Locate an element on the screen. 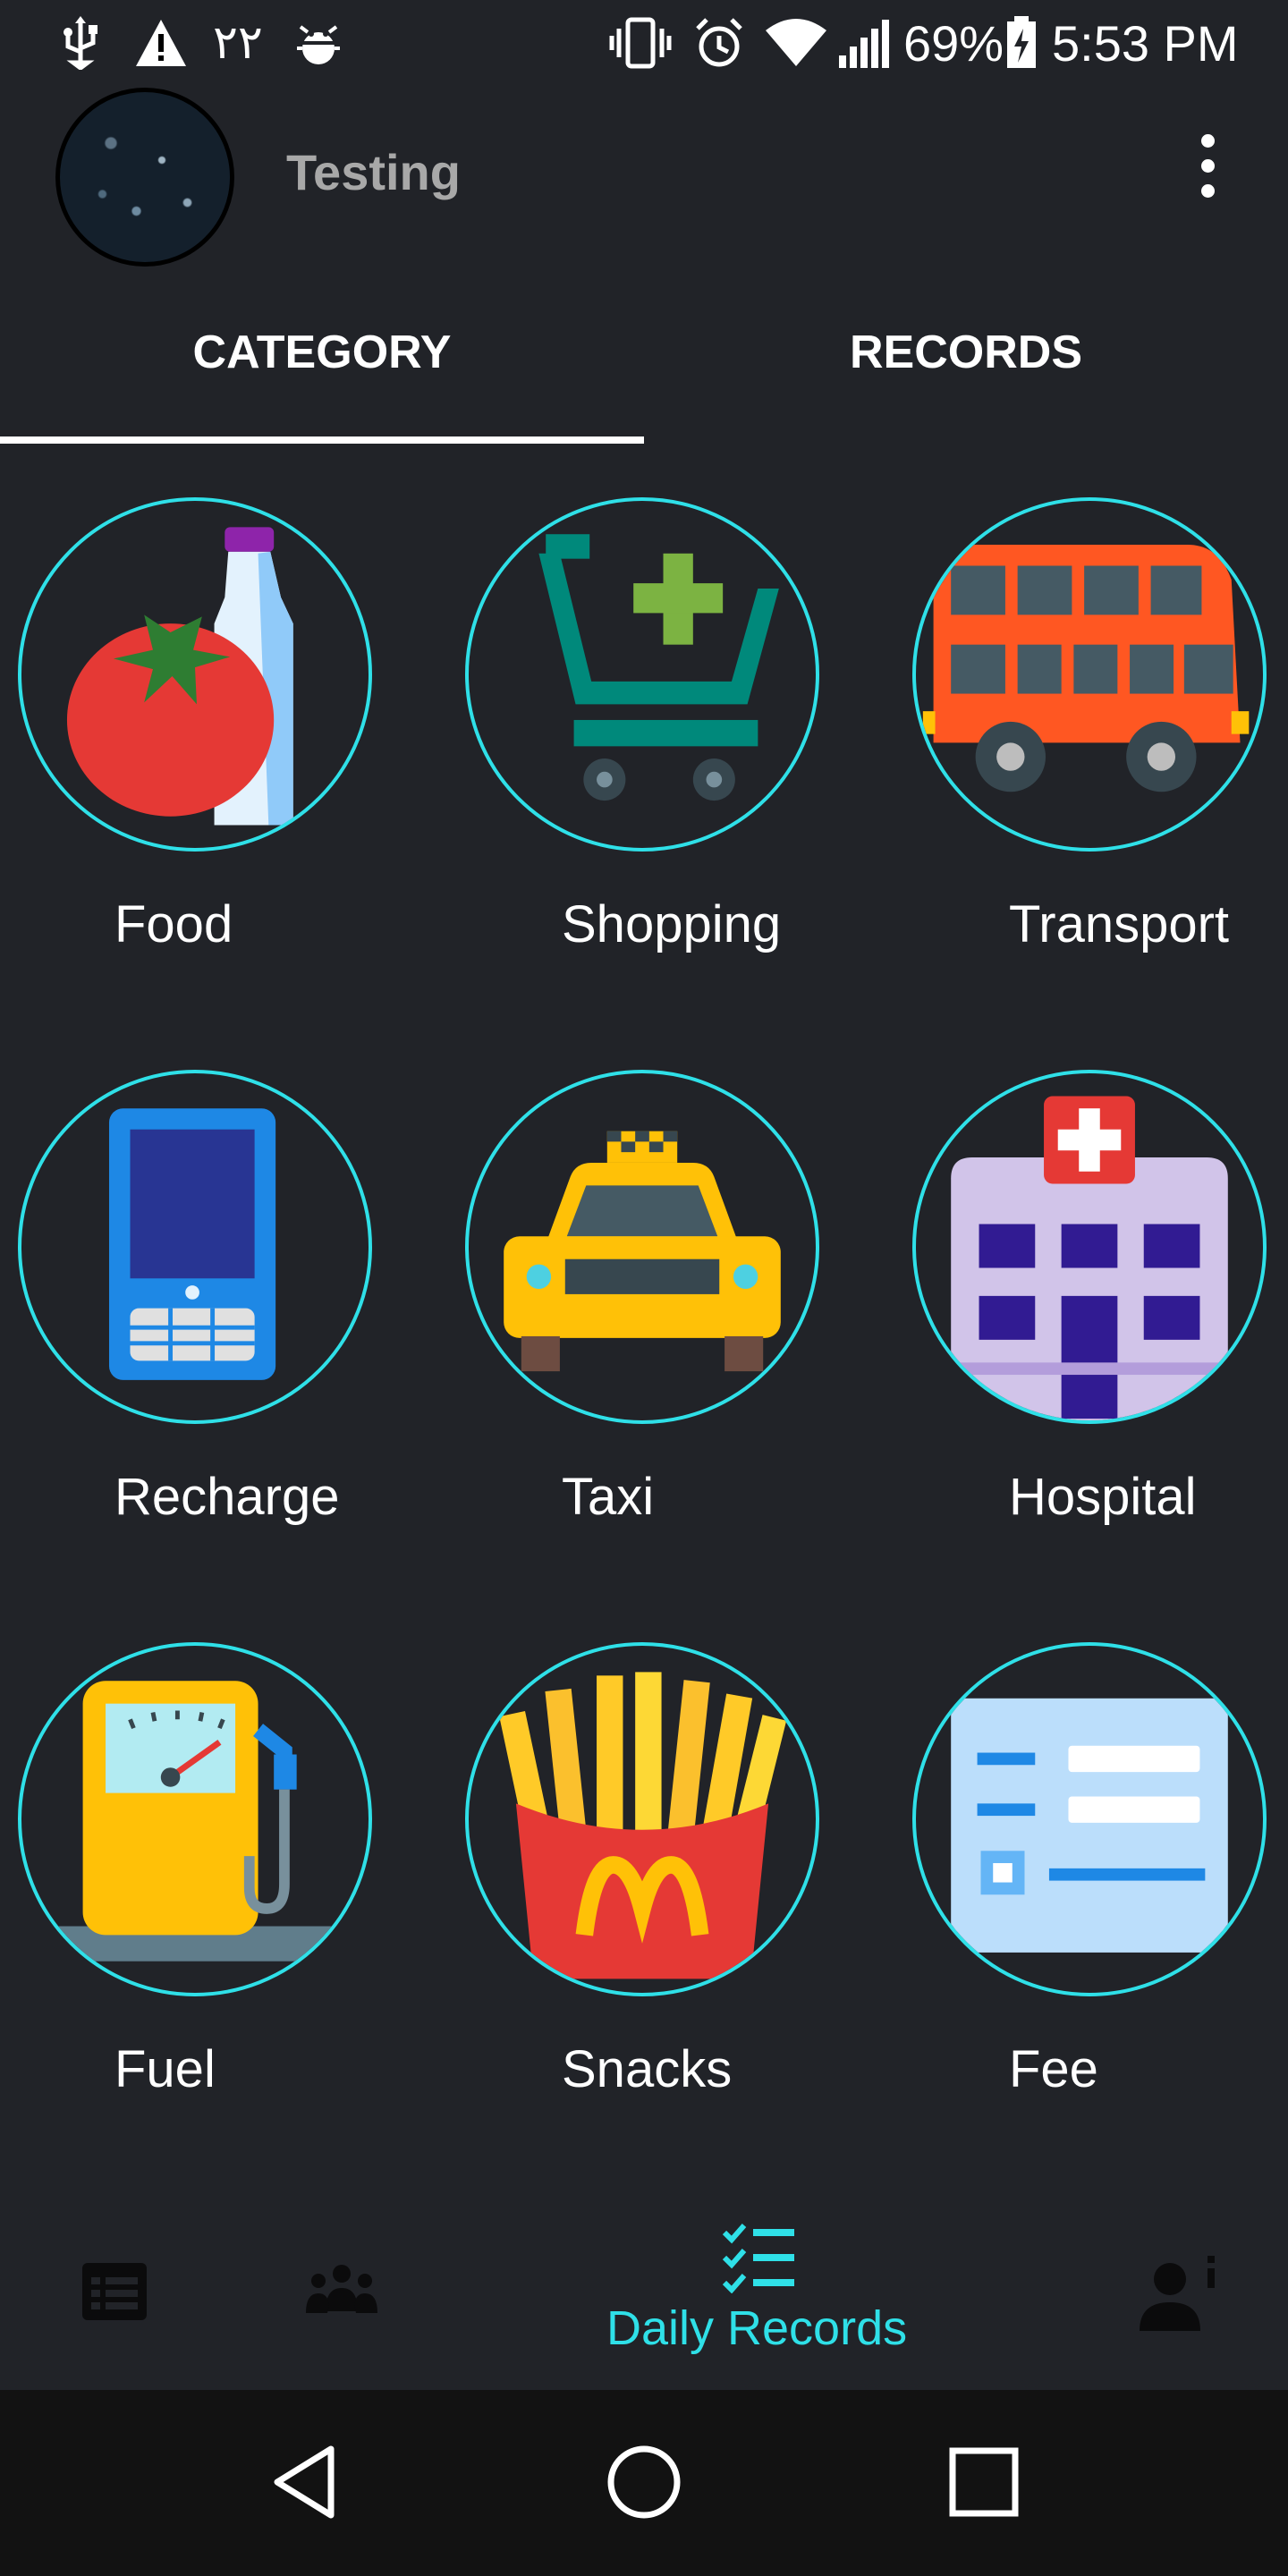 The height and width of the screenshot is (2576, 1288). category-hospital: Hospital is located at coordinates (1082, 1305).